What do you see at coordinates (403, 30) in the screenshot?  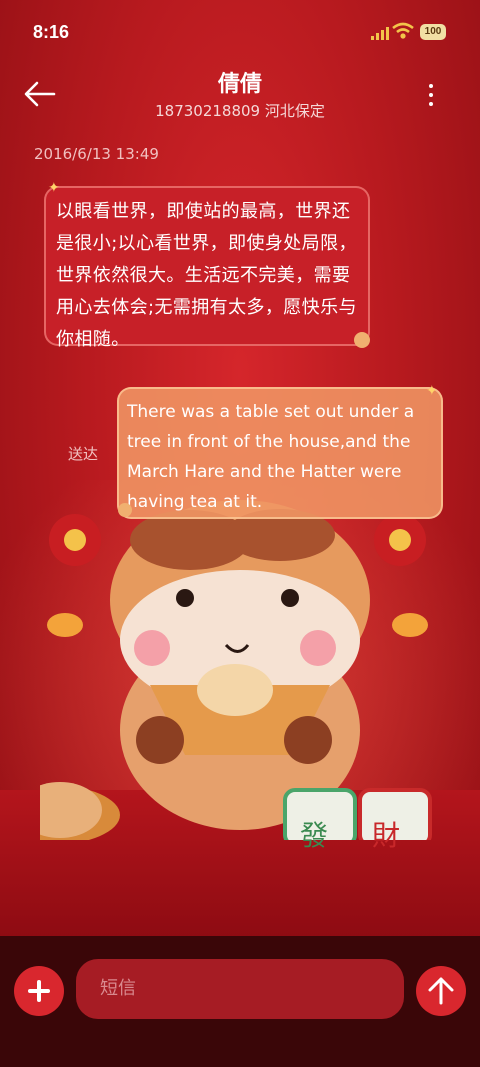 I see `wifi-icon` at bounding box center [403, 30].